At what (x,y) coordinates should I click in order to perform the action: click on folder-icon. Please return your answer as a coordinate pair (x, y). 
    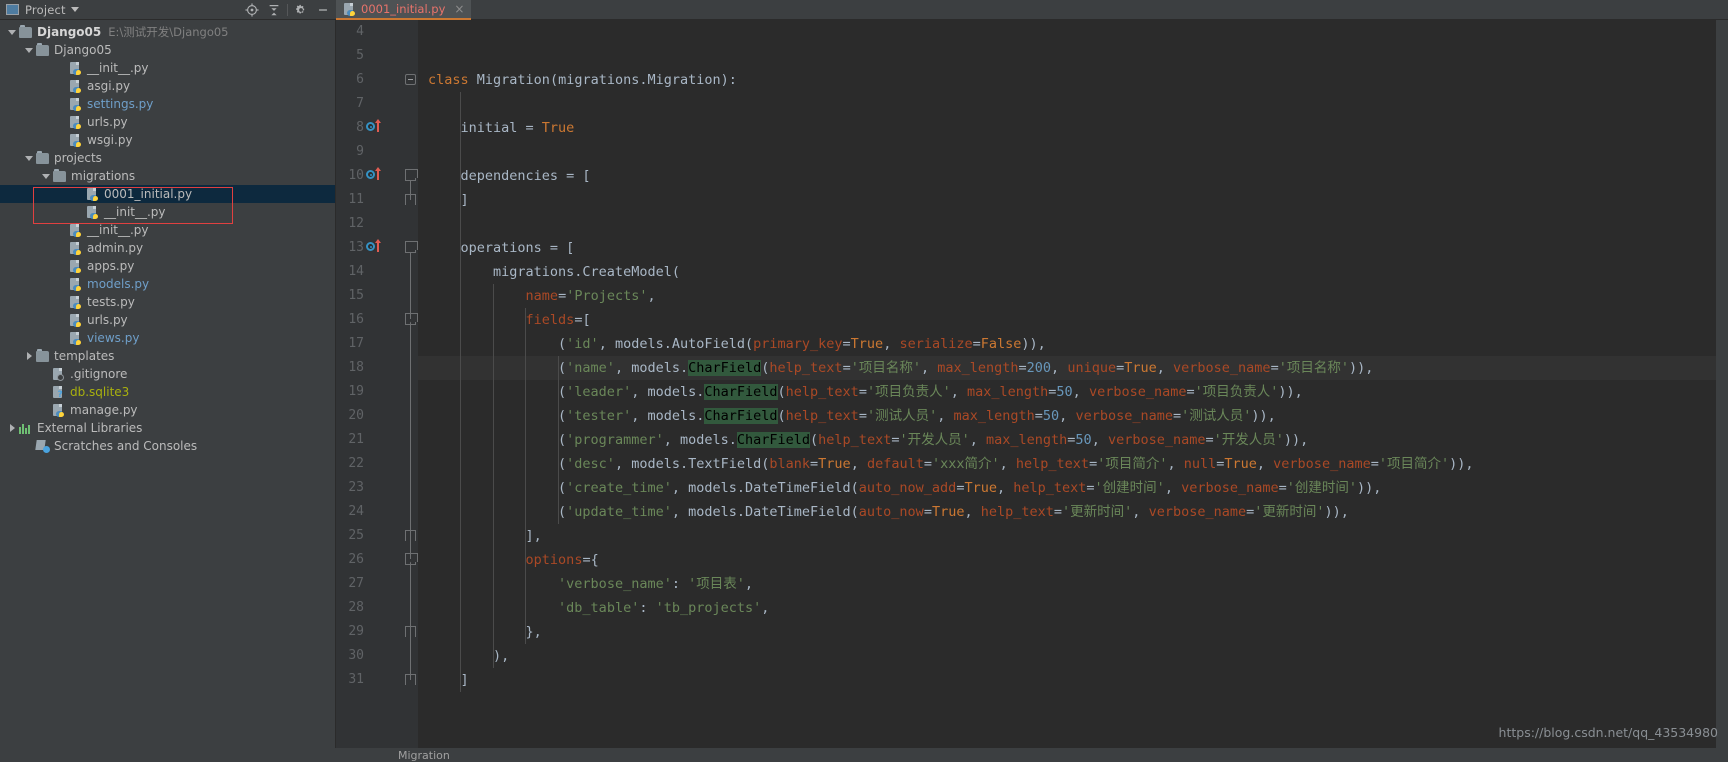
    Looking at the image, I should click on (59, 175).